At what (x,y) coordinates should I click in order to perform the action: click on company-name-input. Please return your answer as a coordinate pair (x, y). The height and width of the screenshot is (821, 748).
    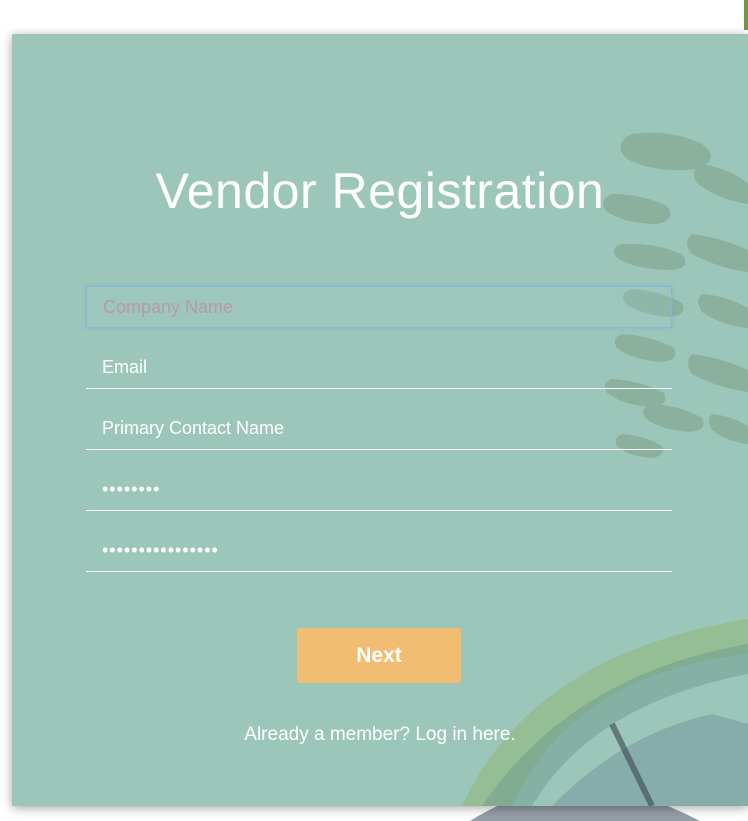
    Looking at the image, I should click on (379, 307).